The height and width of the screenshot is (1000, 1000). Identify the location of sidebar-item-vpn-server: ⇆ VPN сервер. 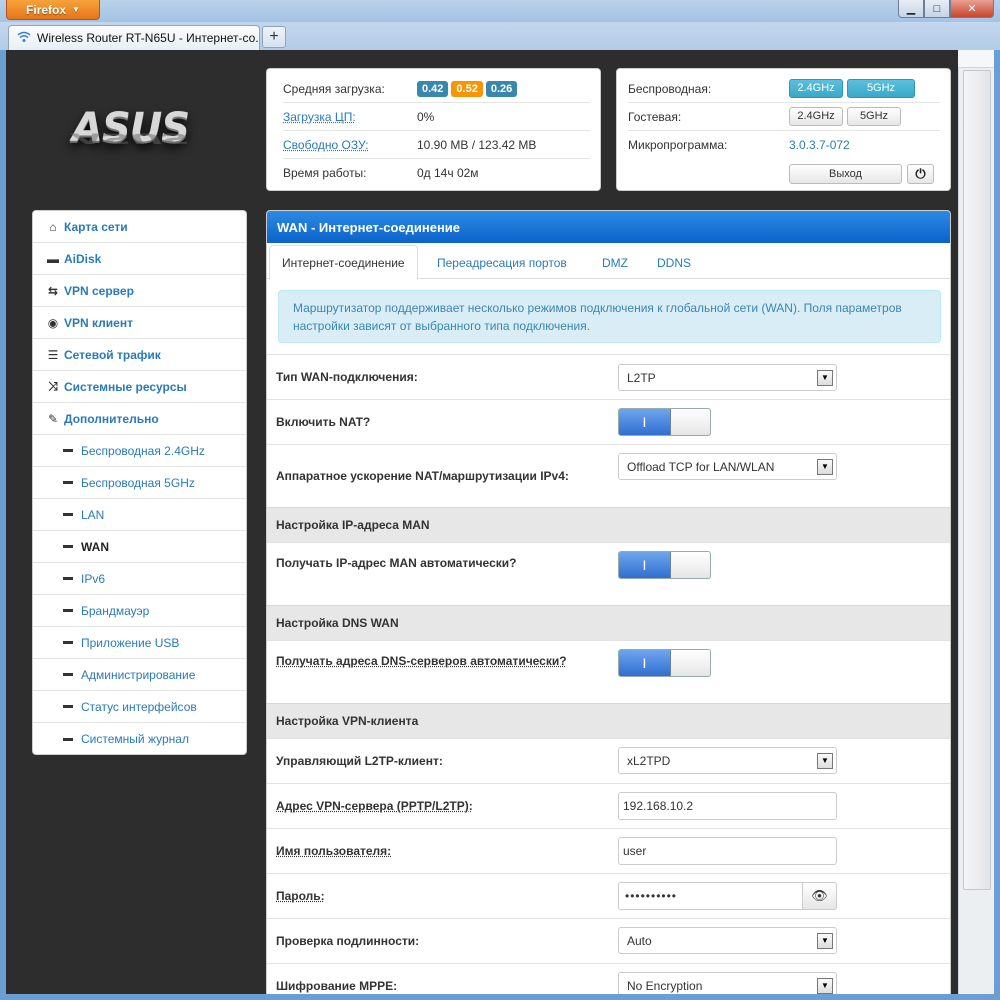
(139, 291).